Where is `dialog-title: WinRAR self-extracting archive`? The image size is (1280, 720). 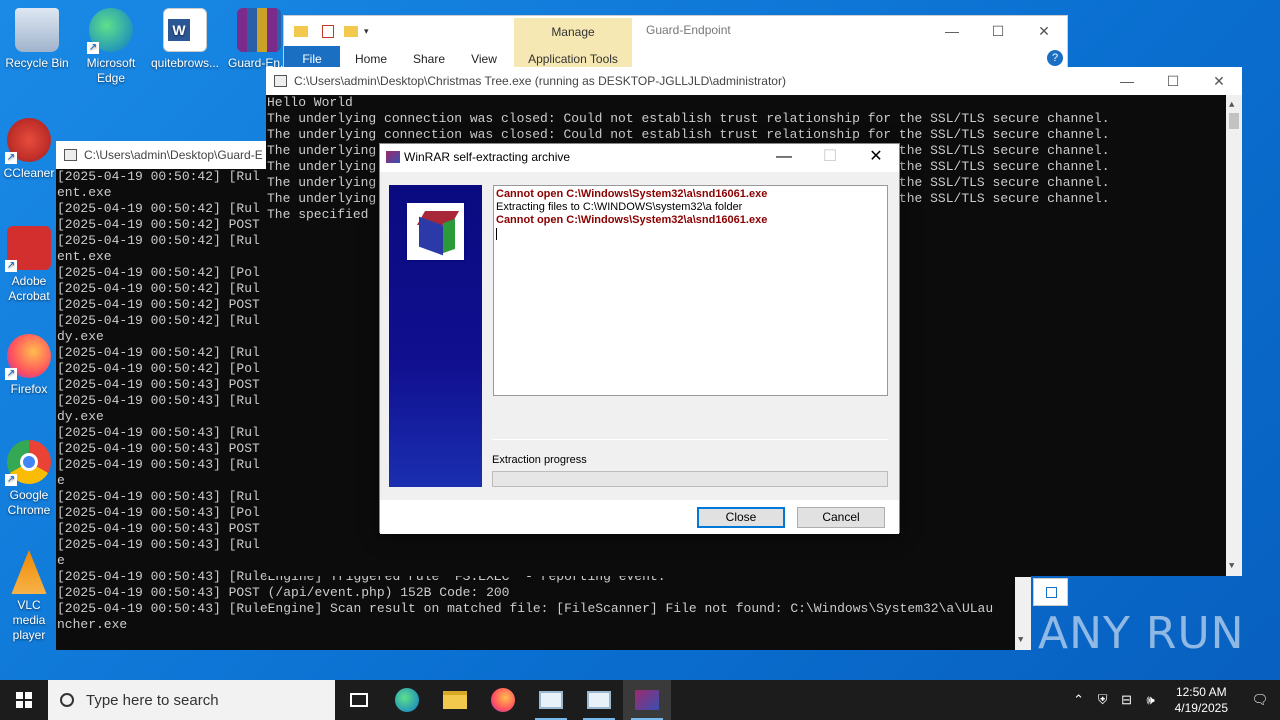 dialog-title: WinRAR self-extracting archive is located at coordinates (487, 157).